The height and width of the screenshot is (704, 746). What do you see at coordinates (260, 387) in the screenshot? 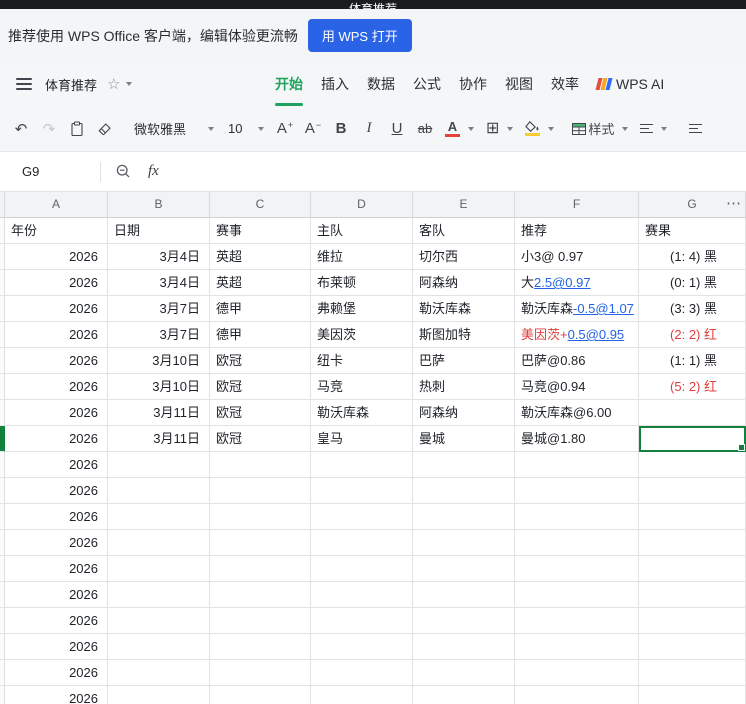
I see `cell-C7: 欧冠` at bounding box center [260, 387].